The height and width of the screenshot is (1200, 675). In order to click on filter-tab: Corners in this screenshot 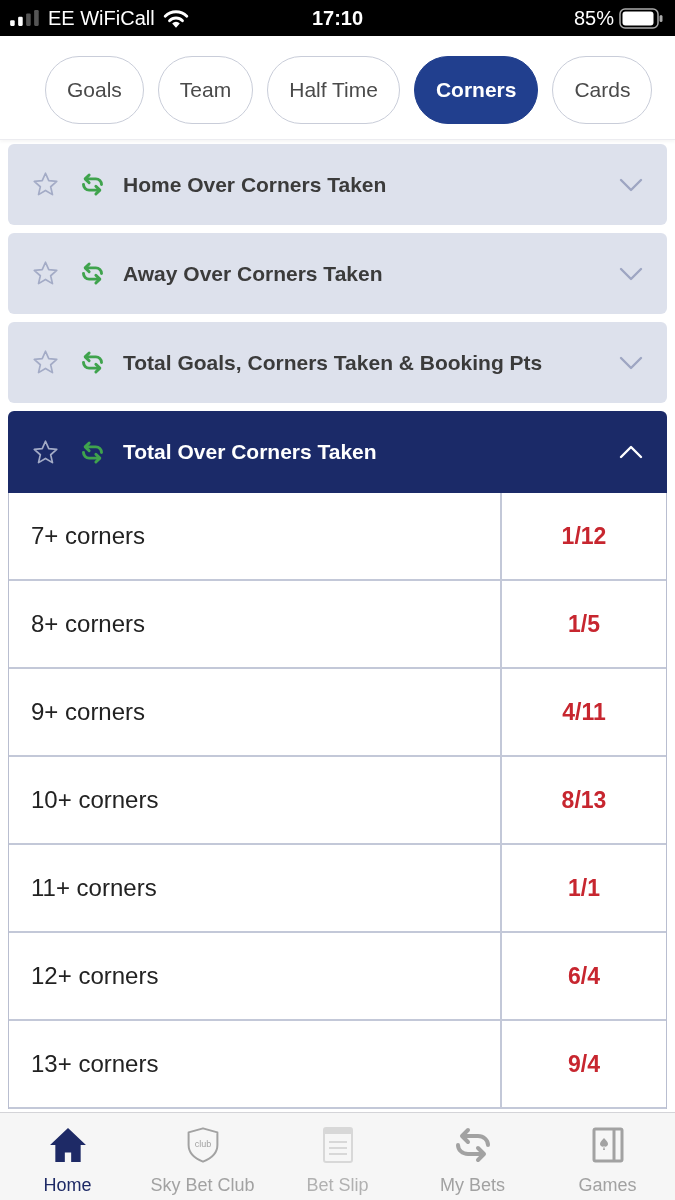, I will do `click(476, 90)`.